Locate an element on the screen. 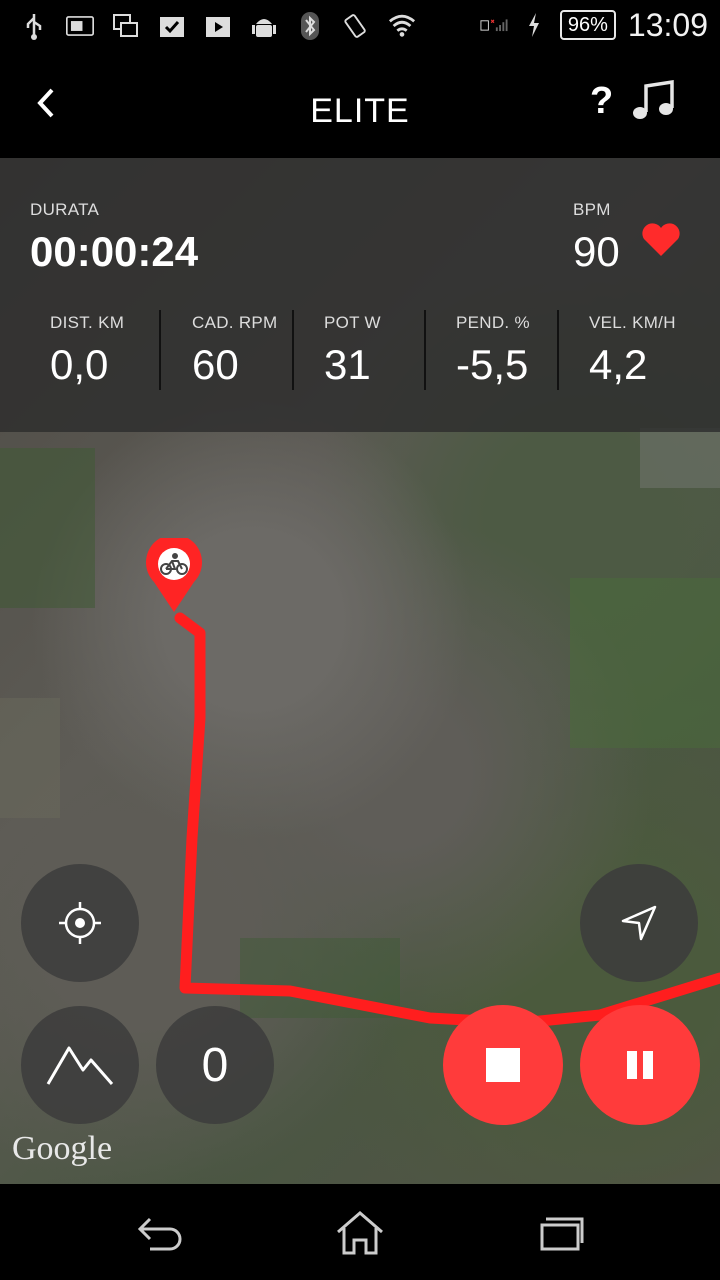  usb-icon is located at coordinates (34, 26).